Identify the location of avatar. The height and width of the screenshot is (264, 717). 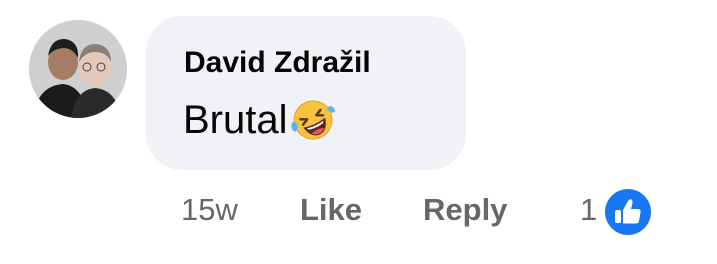
(78, 69).